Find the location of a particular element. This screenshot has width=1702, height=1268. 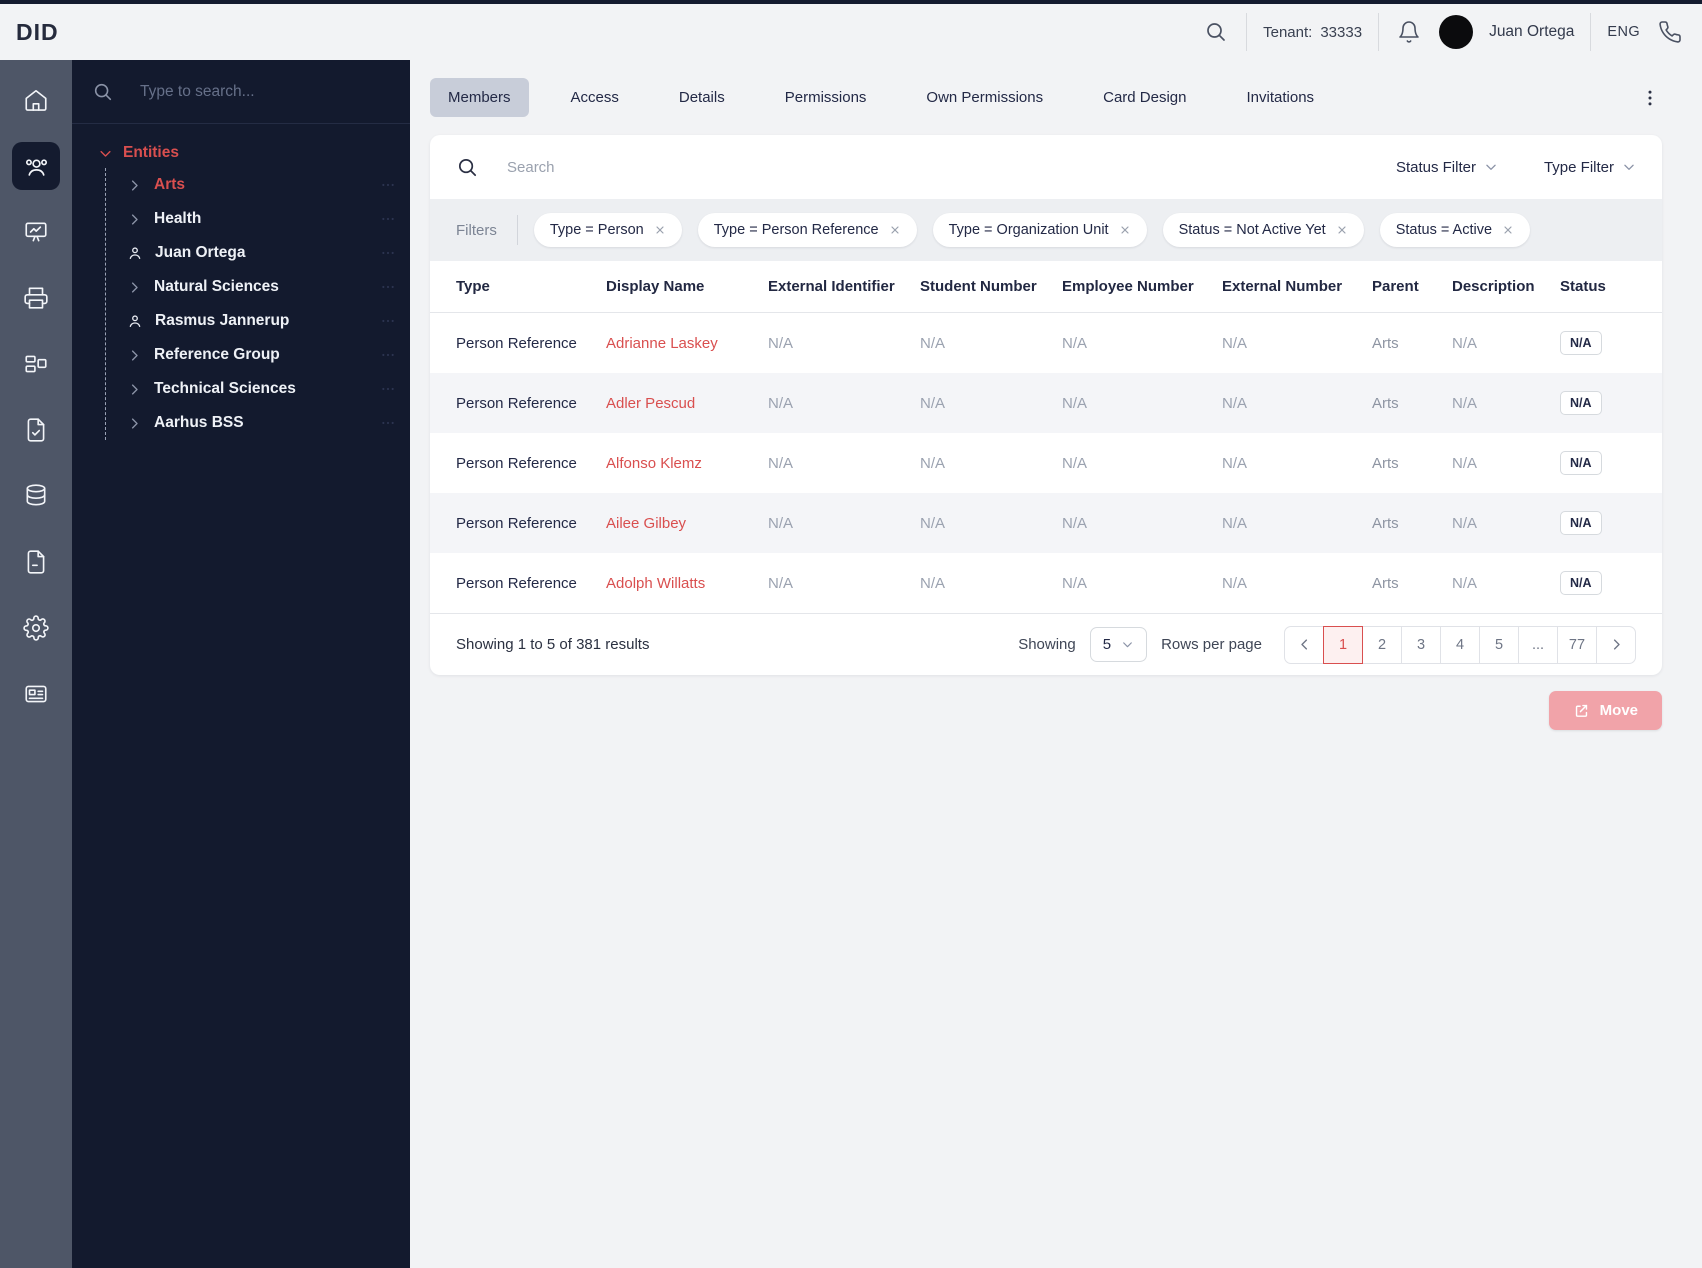

tree-item-aarhus-bss: Aarhus BSS is located at coordinates (258, 423).